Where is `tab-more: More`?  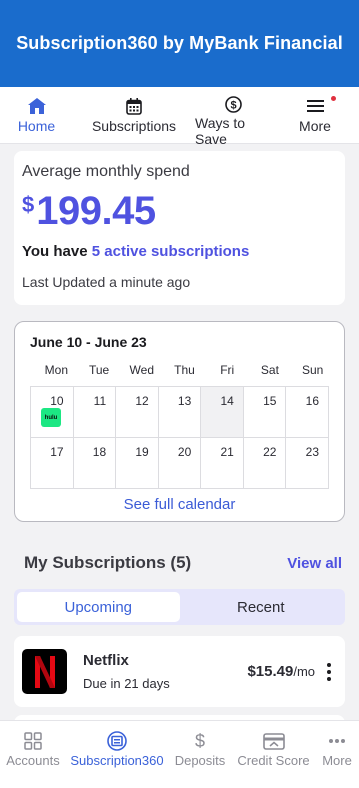 tab-more: More is located at coordinates (315, 115).